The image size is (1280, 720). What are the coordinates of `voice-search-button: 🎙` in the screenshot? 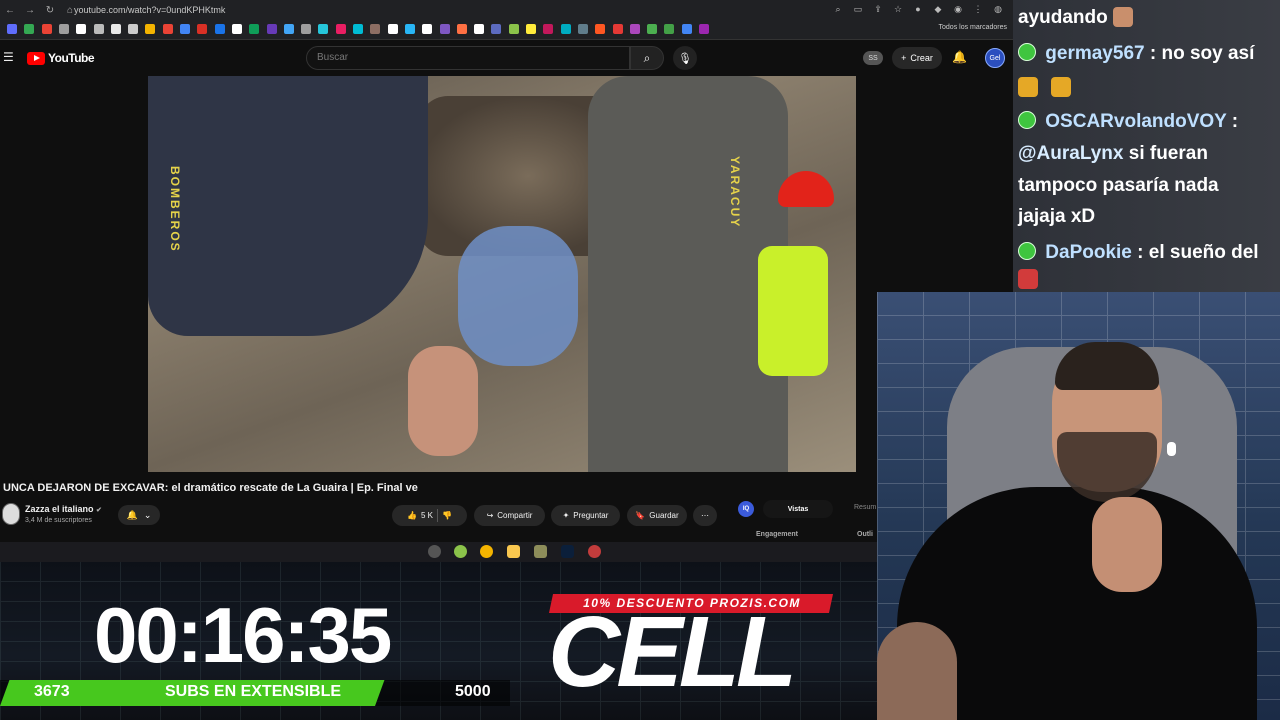 It's located at (685, 58).